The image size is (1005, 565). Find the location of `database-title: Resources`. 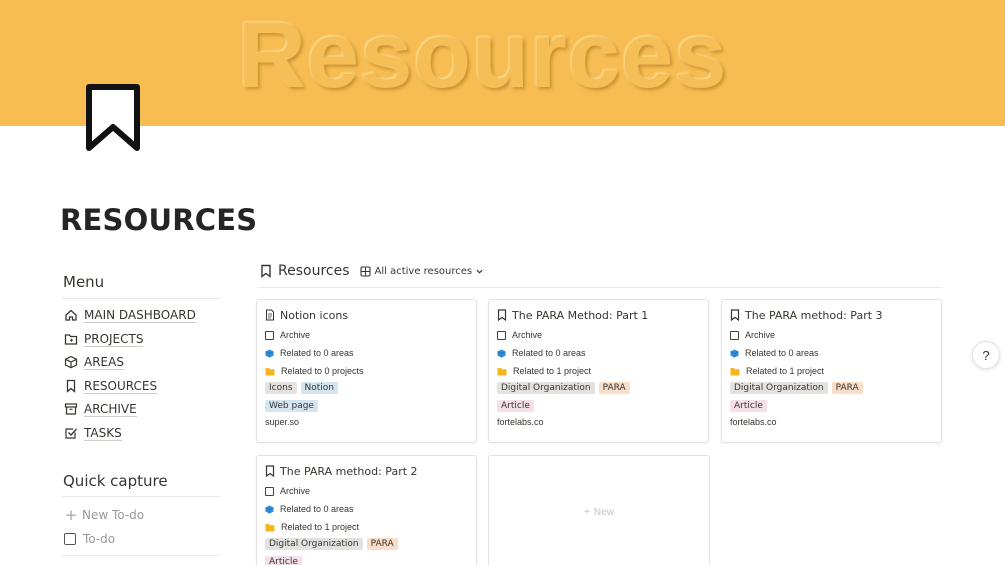

database-title: Resources is located at coordinates (314, 271).